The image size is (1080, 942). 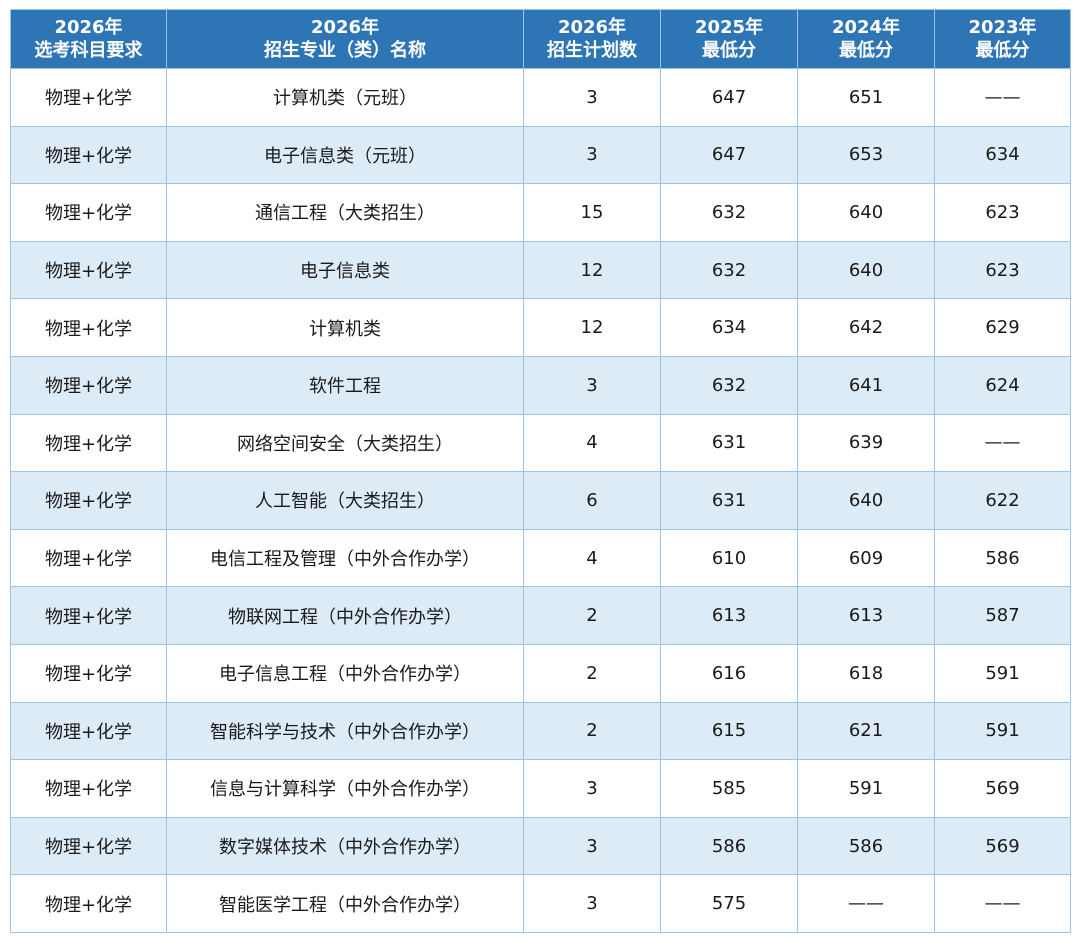 I want to click on enrollment-plan-cell: 15, so click(x=592, y=212).